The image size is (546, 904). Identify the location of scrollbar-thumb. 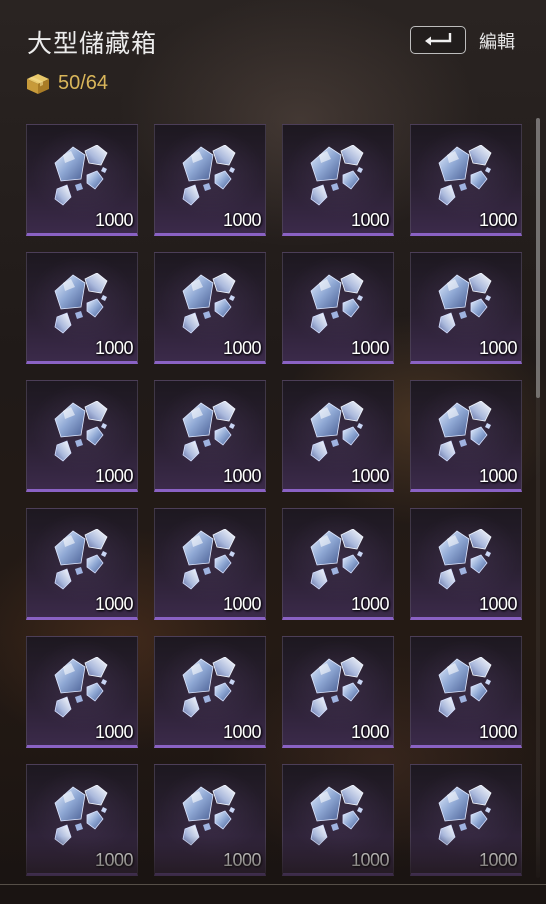
(538, 258).